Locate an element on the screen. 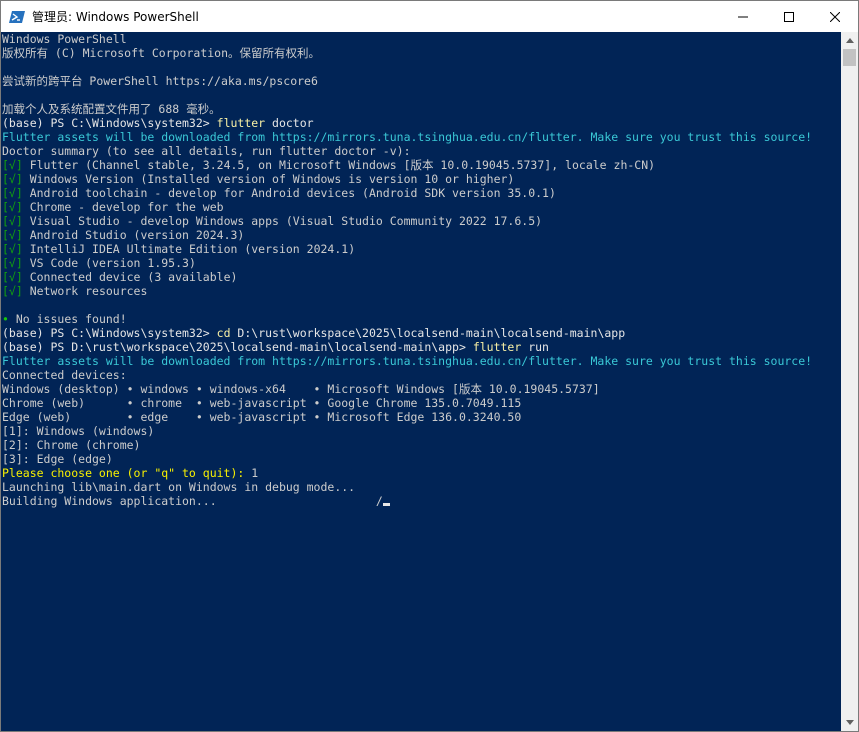 The width and height of the screenshot is (859, 732). window-controls is located at coordinates (789, 16).